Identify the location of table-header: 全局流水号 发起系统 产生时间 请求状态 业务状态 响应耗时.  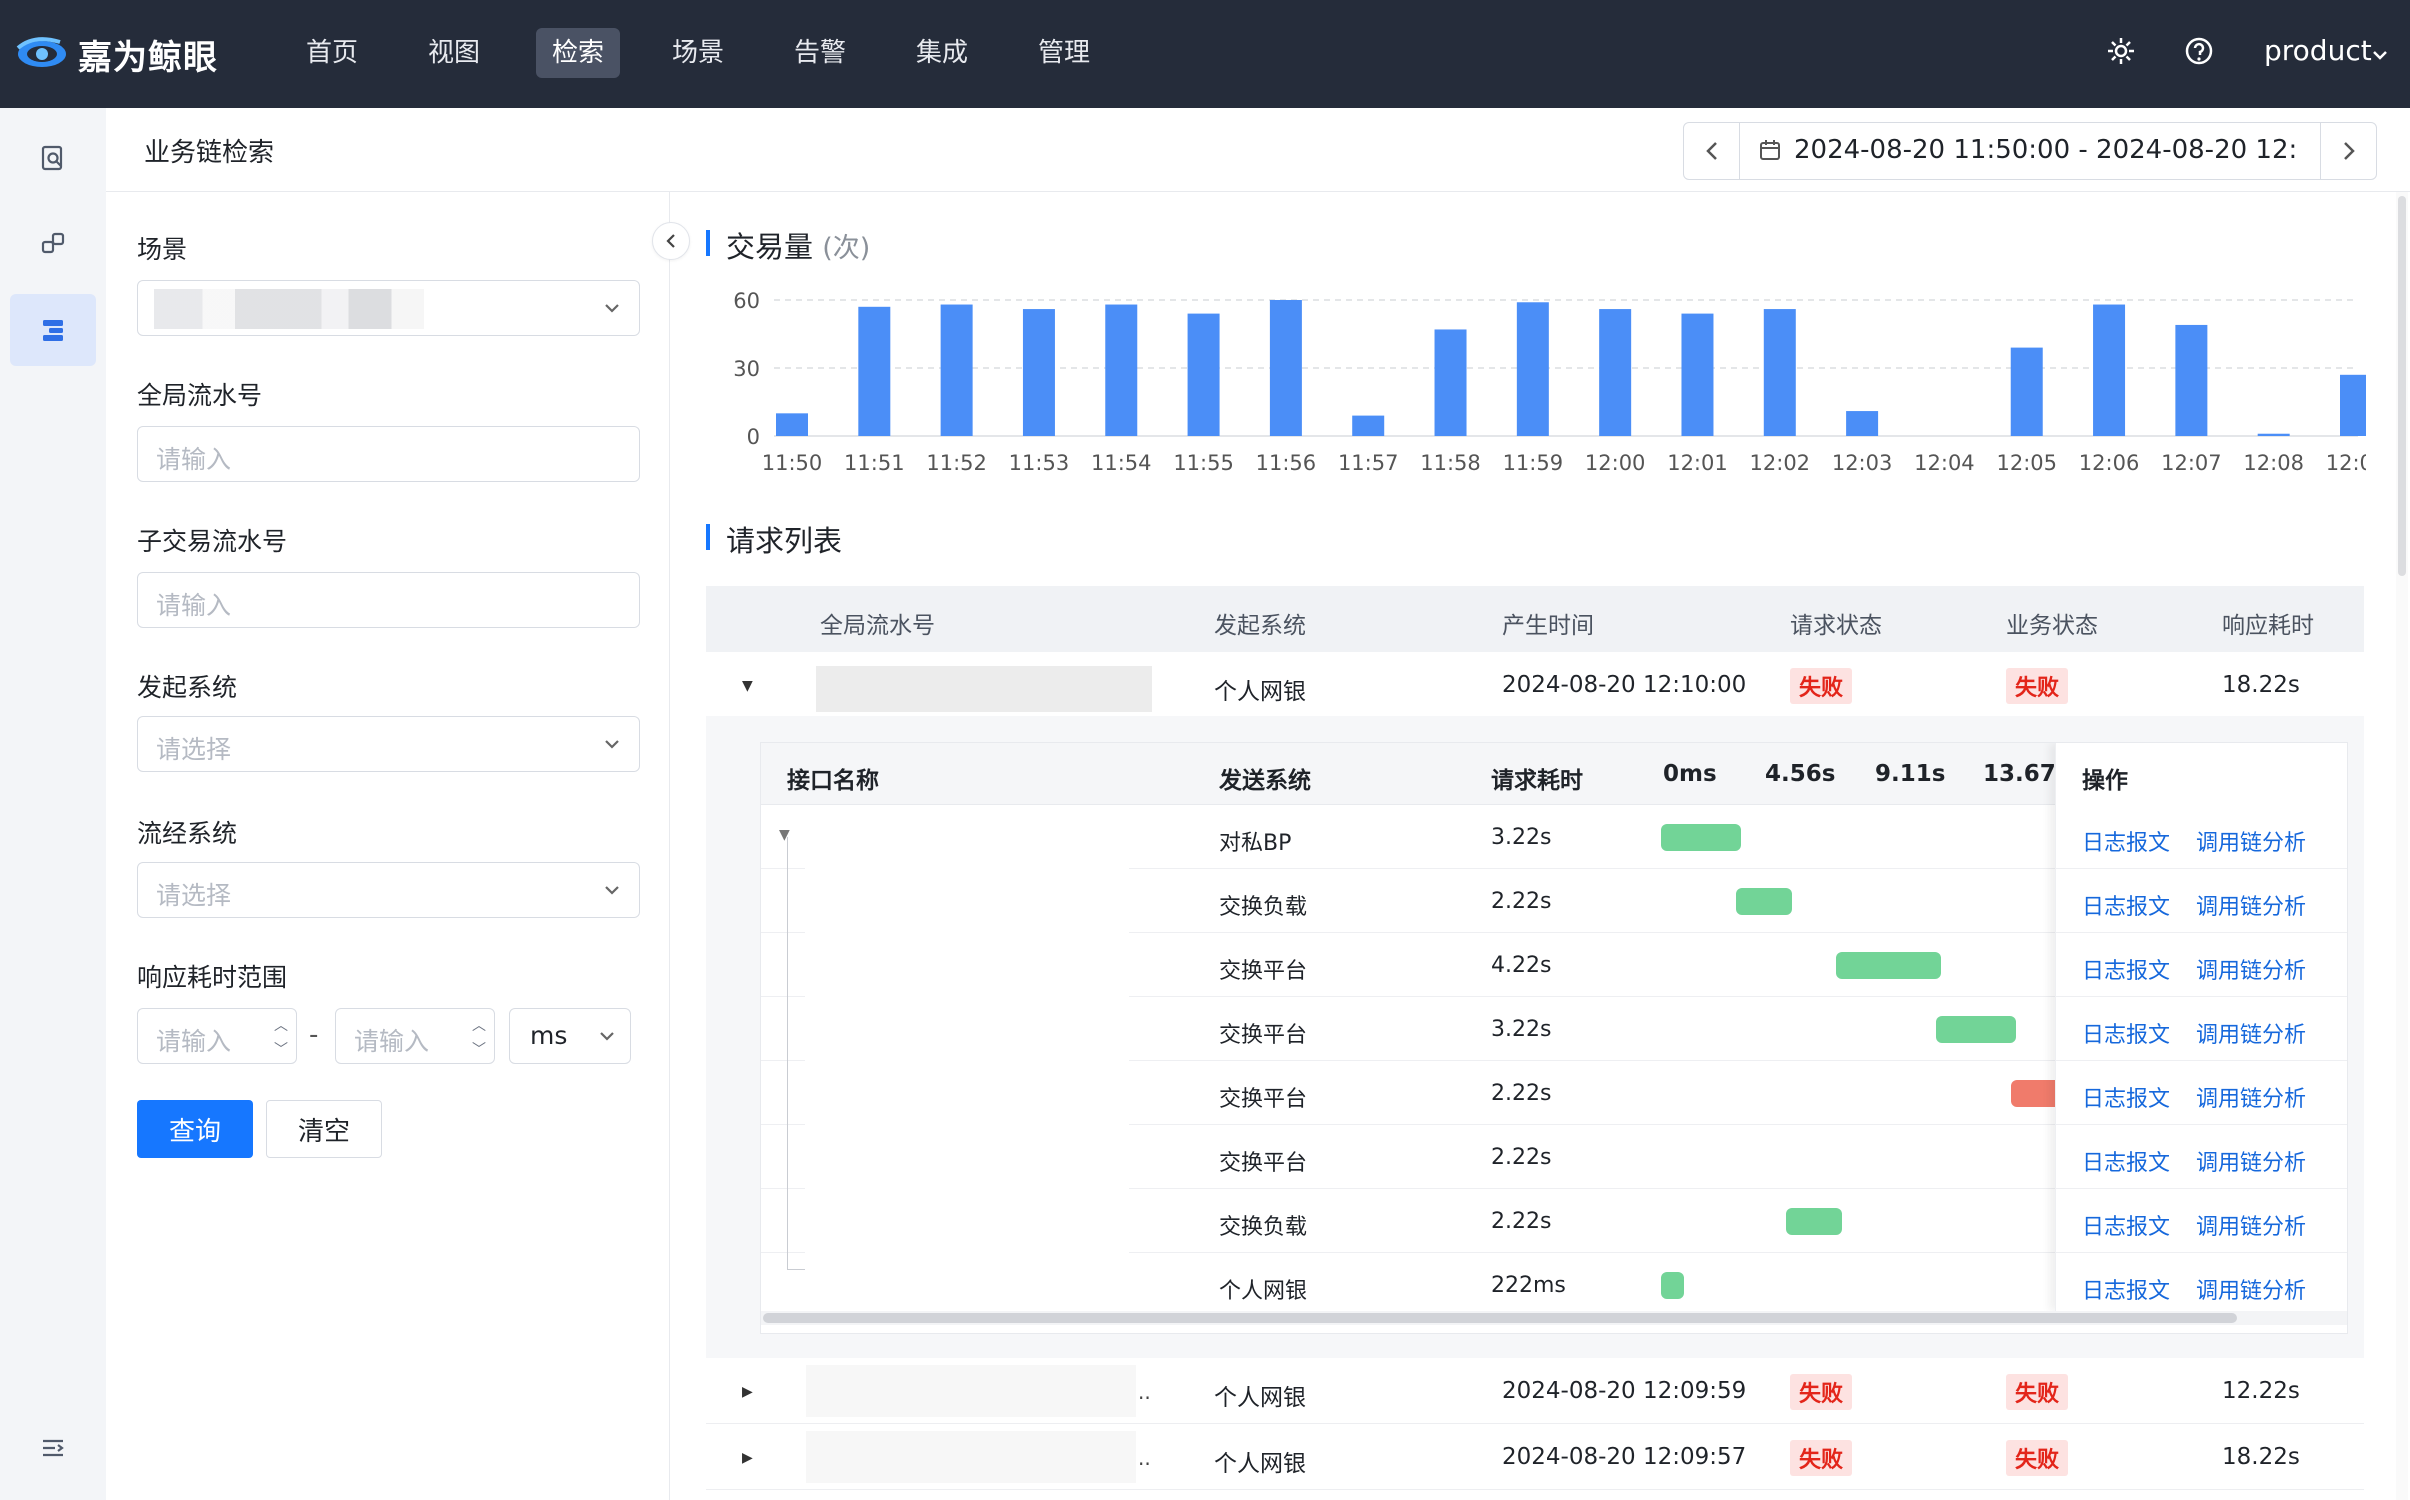
(1535, 619).